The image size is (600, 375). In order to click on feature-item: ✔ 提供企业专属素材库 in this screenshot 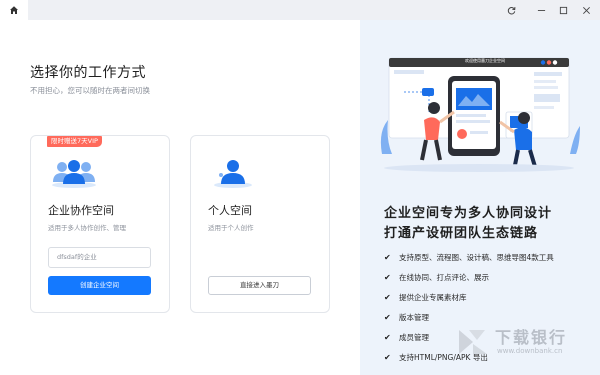, I will do `click(425, 297)`.